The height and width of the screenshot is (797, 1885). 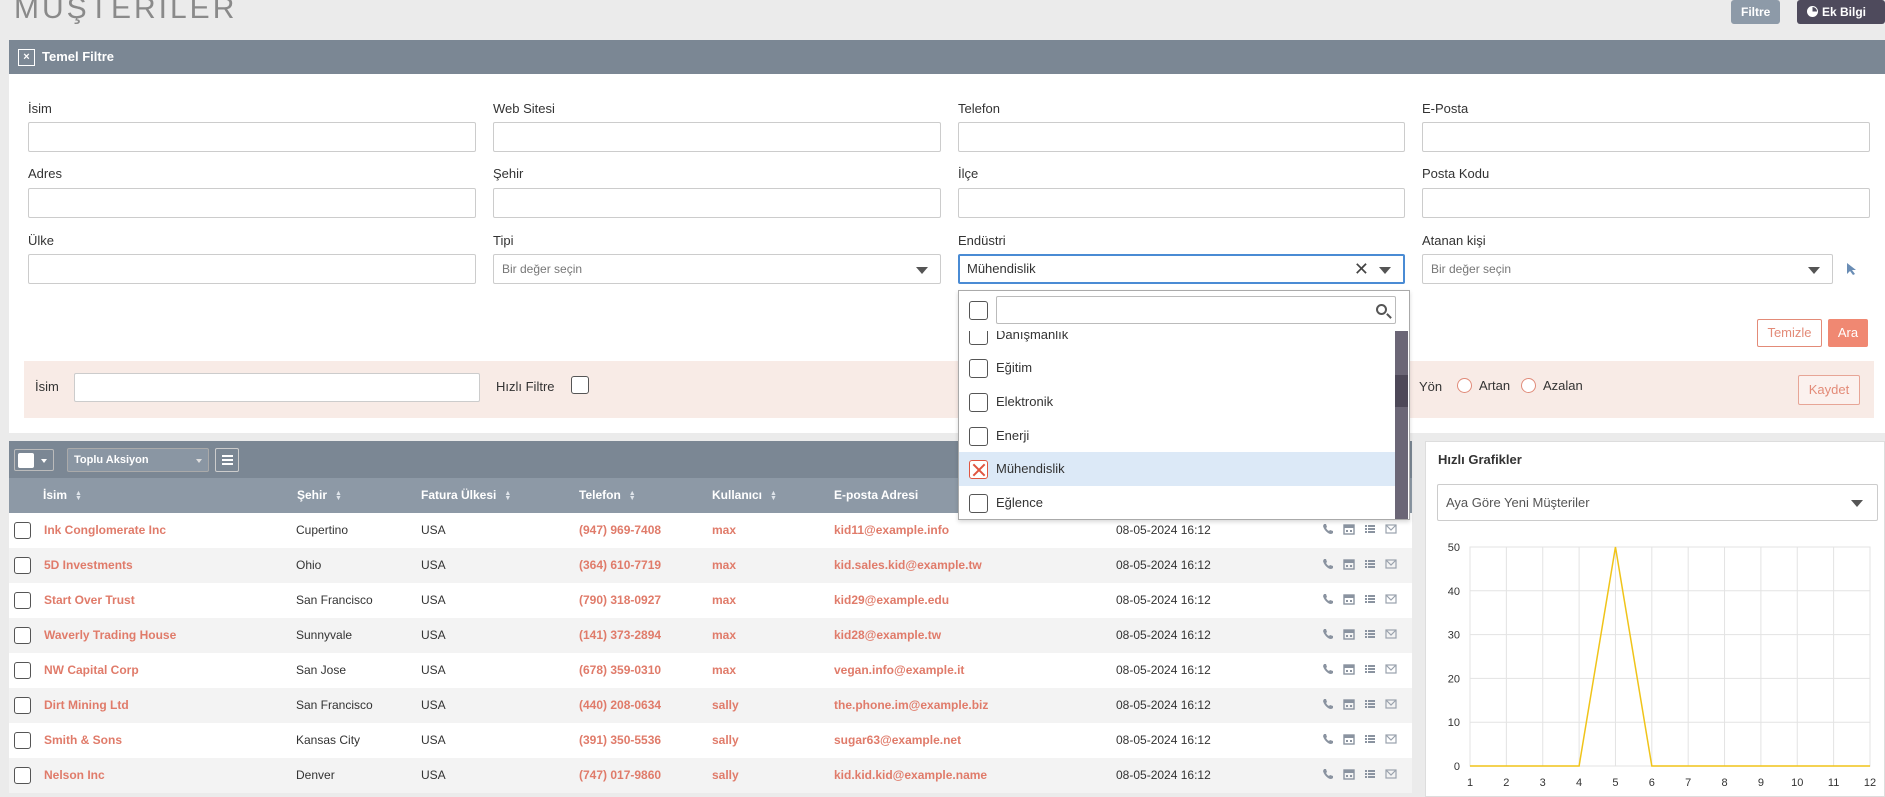 I want to click on col-header-phone: Telefon ▲ ▼, so click(x=607, y=495).